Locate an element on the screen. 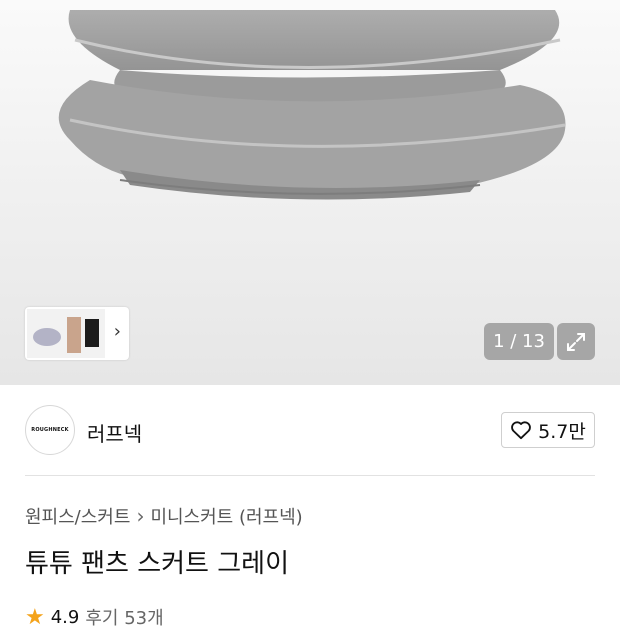  review-count: 후기 53개 is located at coordinates (124, 617).